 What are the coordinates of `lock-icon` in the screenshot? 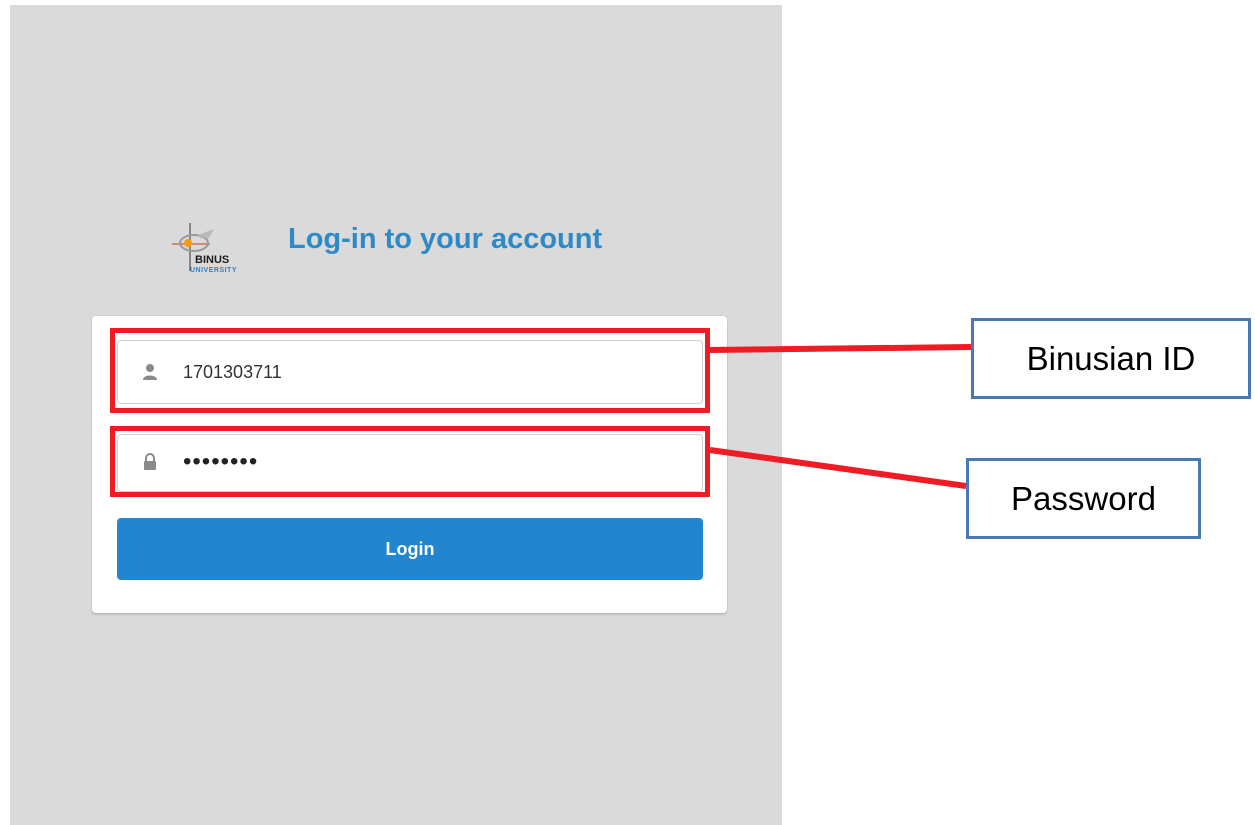 It's located at (150, 462).